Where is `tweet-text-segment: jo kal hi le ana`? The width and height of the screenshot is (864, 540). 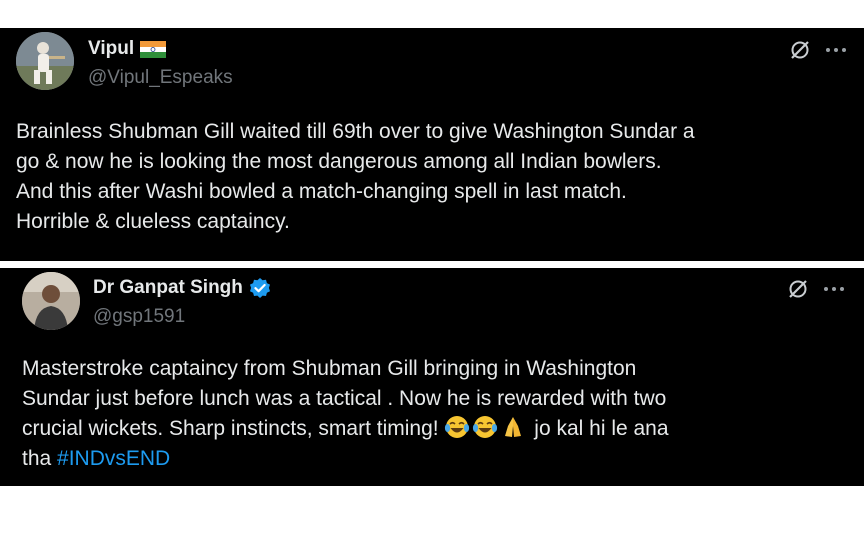 tweet-text-segment: jo kal hi le ana is located at coordinates (598, 428).